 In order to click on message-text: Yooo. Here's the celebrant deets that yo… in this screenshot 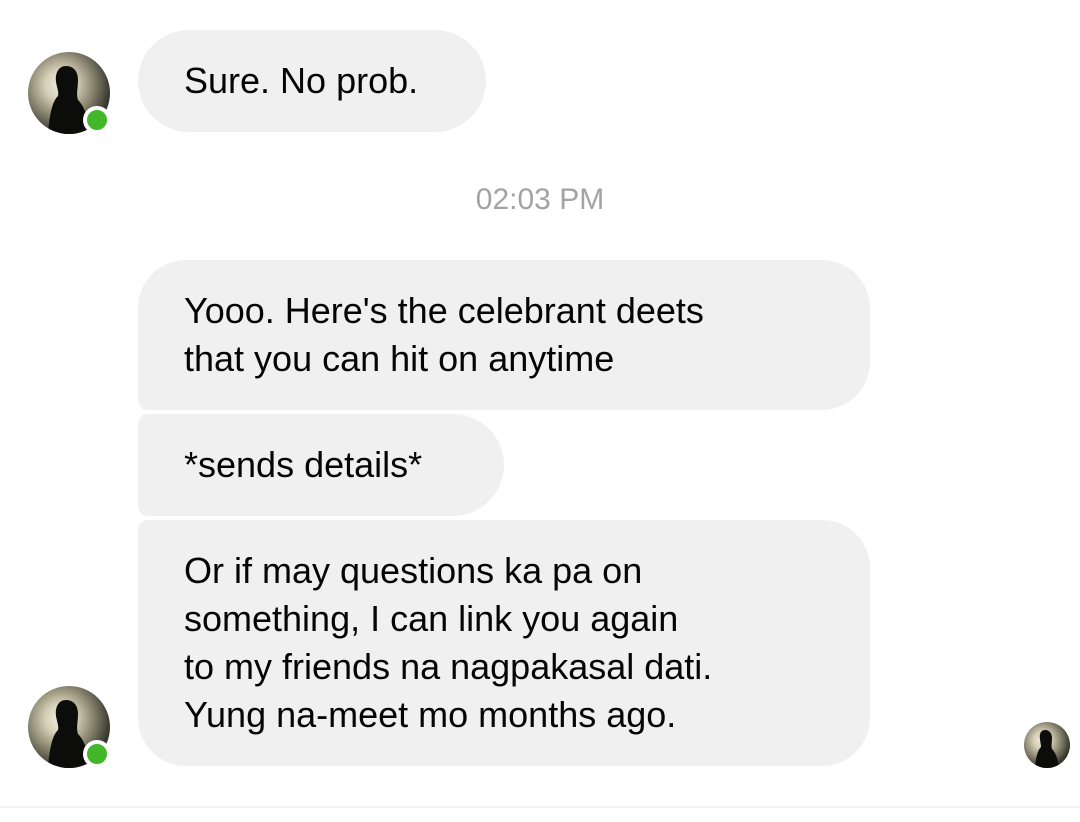, I will do `click(444, 334)`.